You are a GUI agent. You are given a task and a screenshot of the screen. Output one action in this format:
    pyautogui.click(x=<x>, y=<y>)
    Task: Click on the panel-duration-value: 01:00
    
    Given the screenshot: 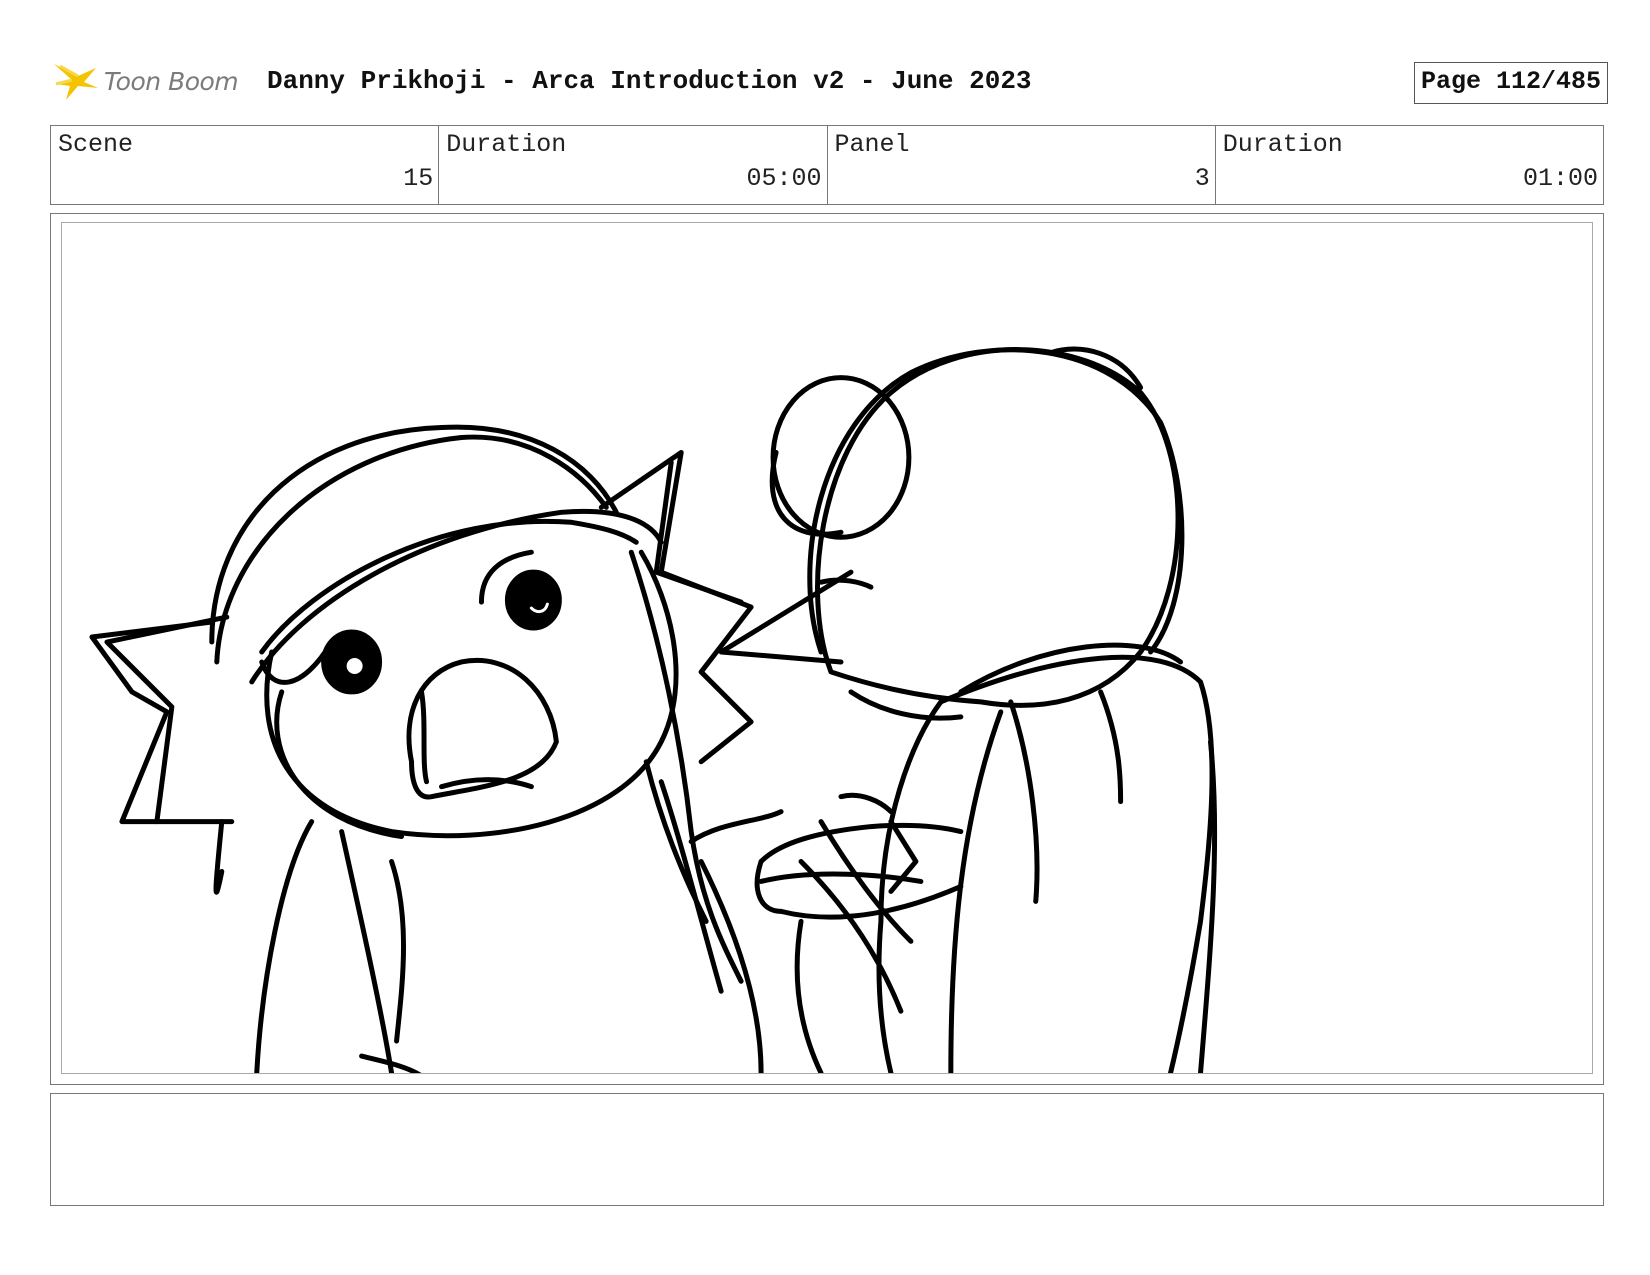 What is the action you would take?
    pyautogui.click(x=1560, y=178)
    